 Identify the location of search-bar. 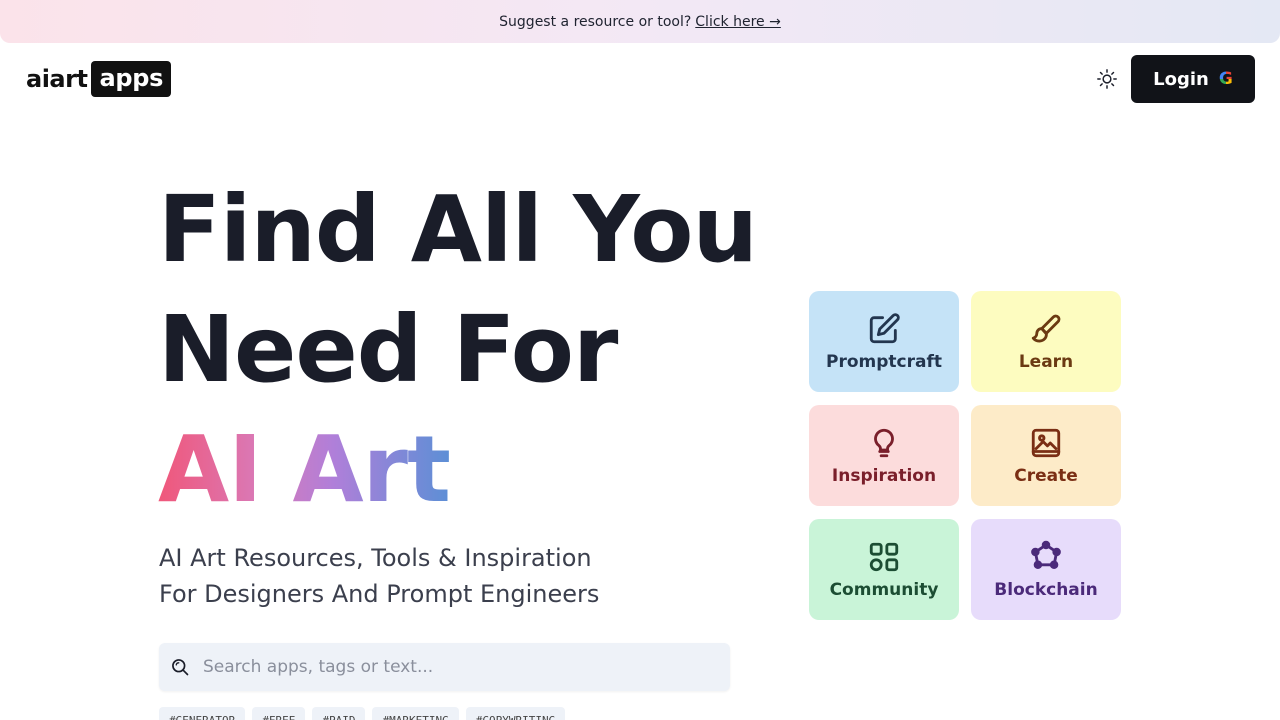
(444, 667).